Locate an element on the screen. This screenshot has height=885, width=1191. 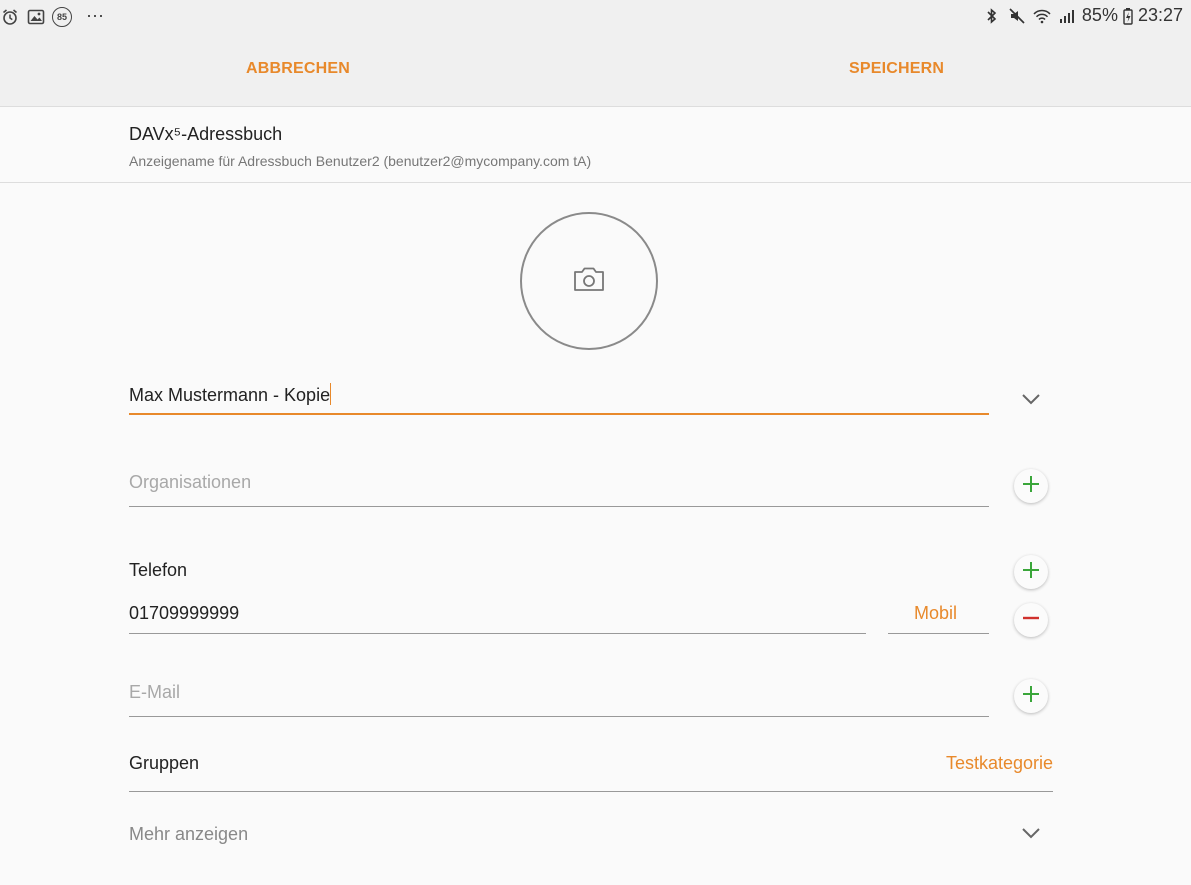
add-organization-button is located at coordinates (1031, 486).